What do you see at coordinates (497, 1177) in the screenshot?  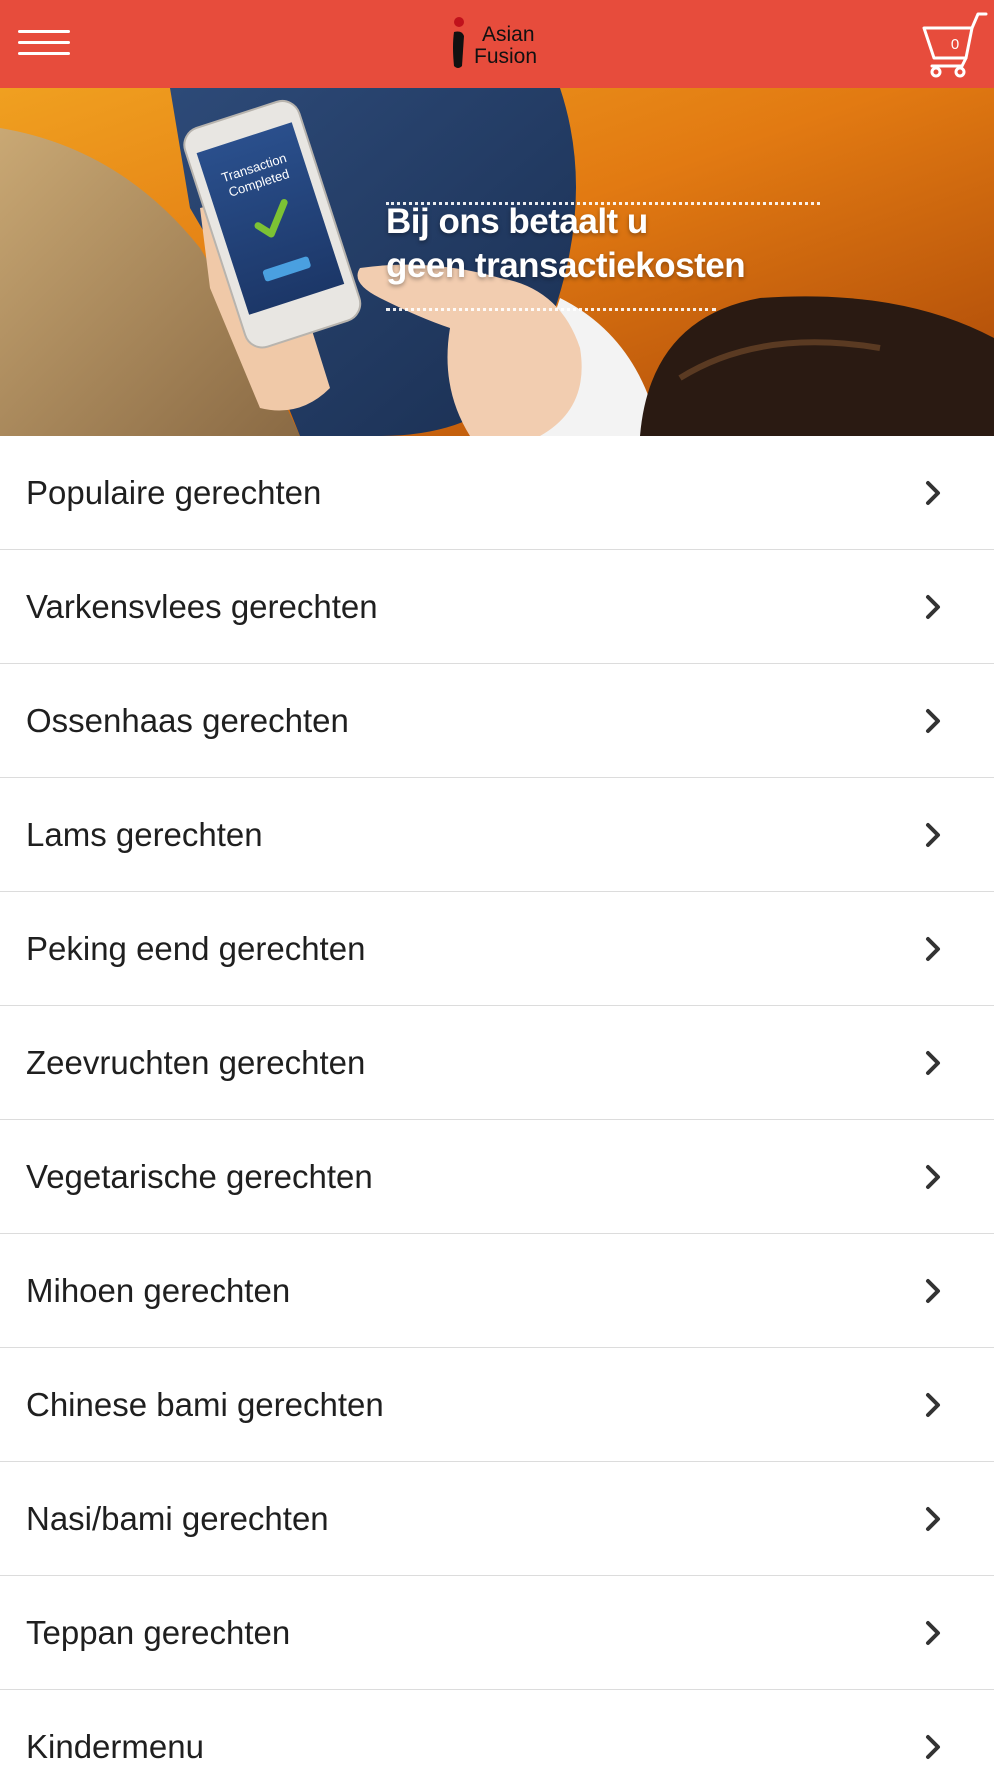 I see `category-item: Vegetarische gerechten` at bounding box center [497, 1177].